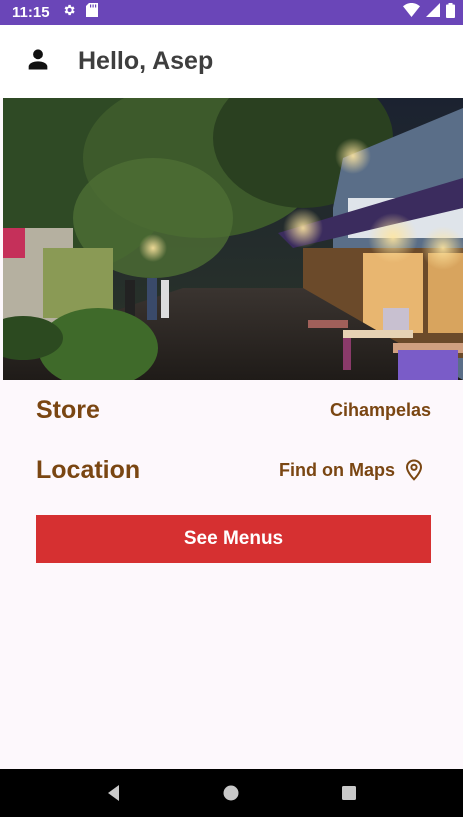 The width and height of the screenshot is (463, 817). I want to click on system-nav-bar, so click(231, 793).